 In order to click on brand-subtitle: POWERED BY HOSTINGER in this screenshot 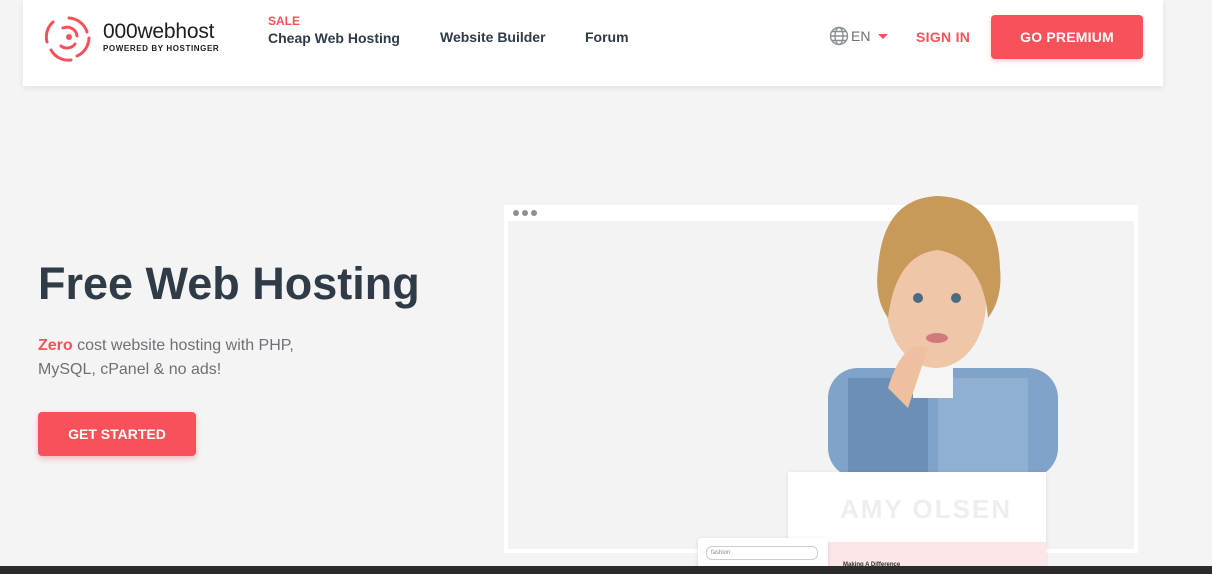, I will do `click(161, 48)`.